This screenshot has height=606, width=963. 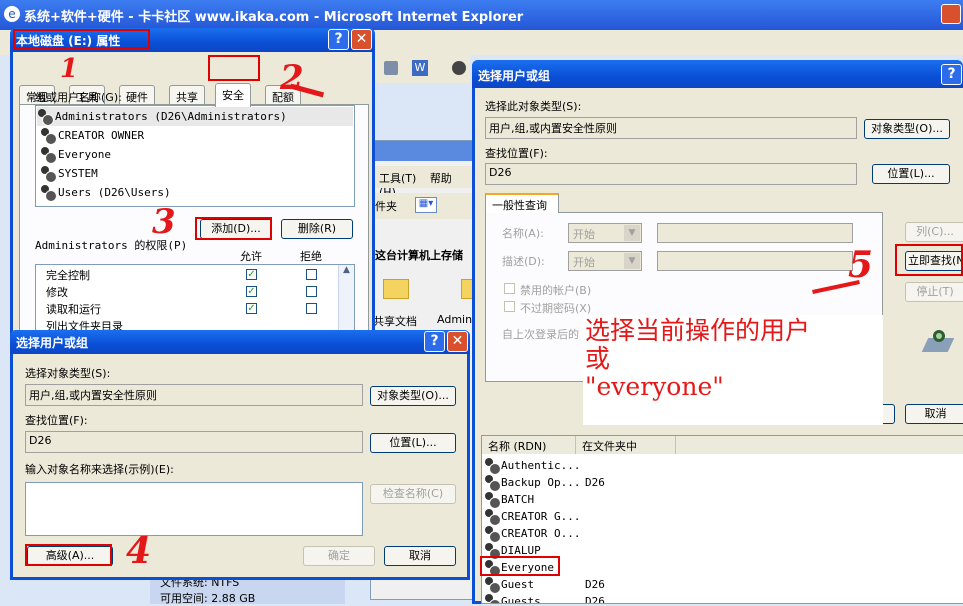 What do you see at coordinates (187, 95) in the screenshot?
I see `tab-sharing: 共享` at bounding box center [187, 95].